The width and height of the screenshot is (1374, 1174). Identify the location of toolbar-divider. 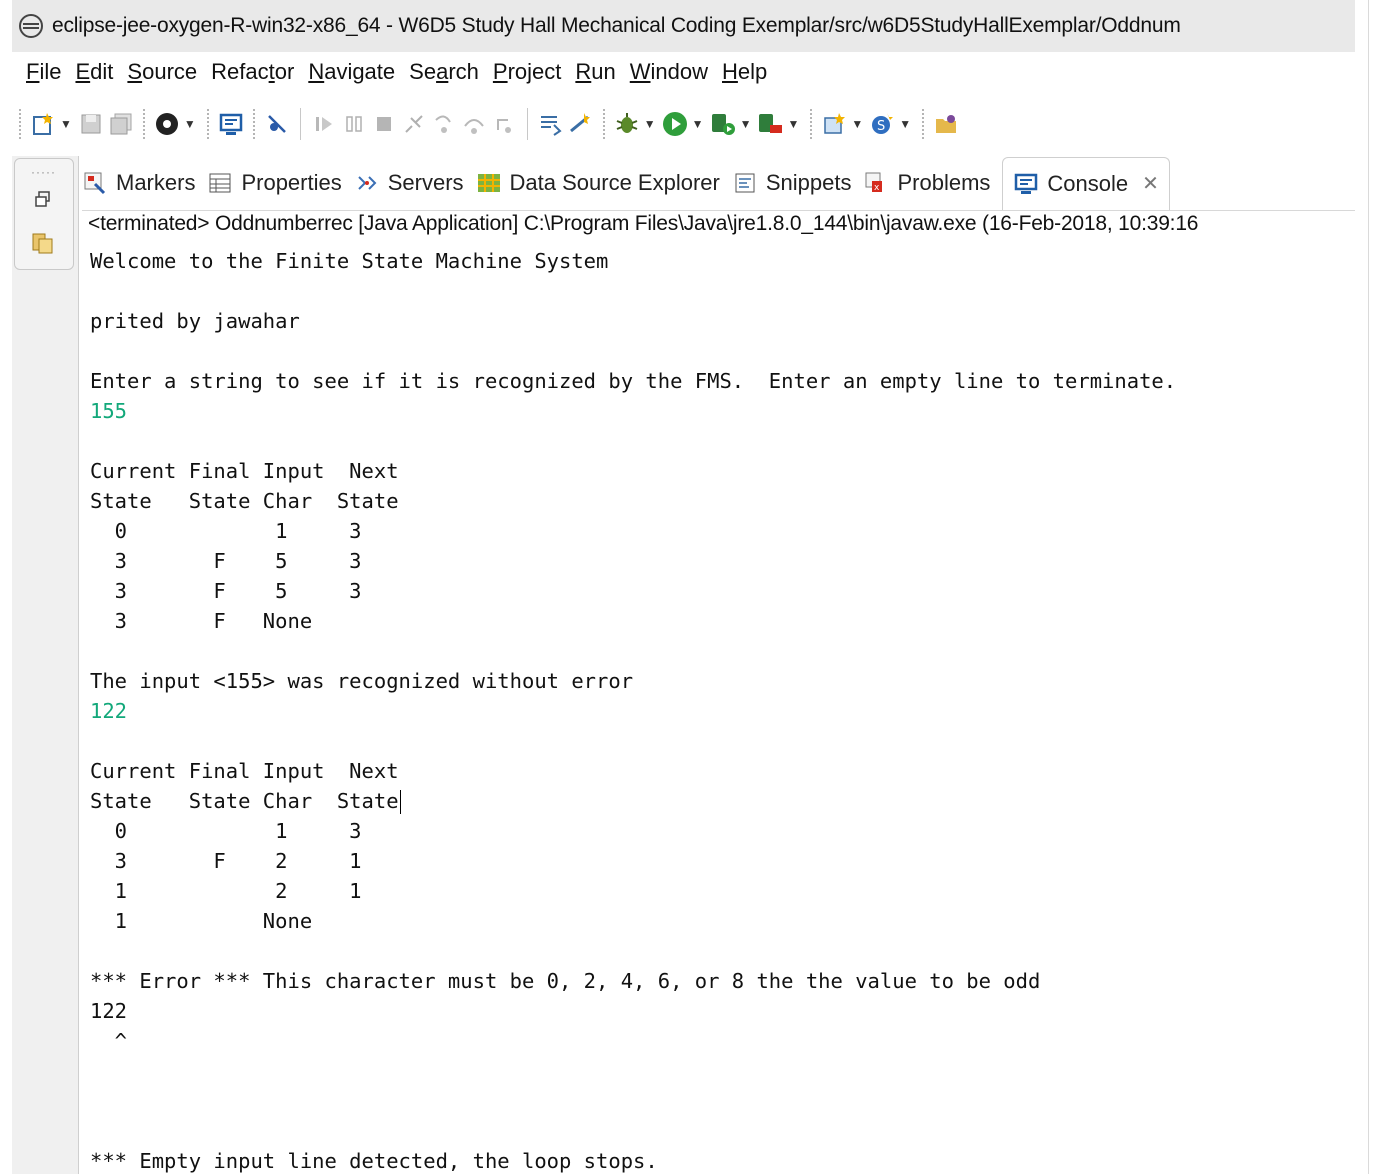
(527, 124).